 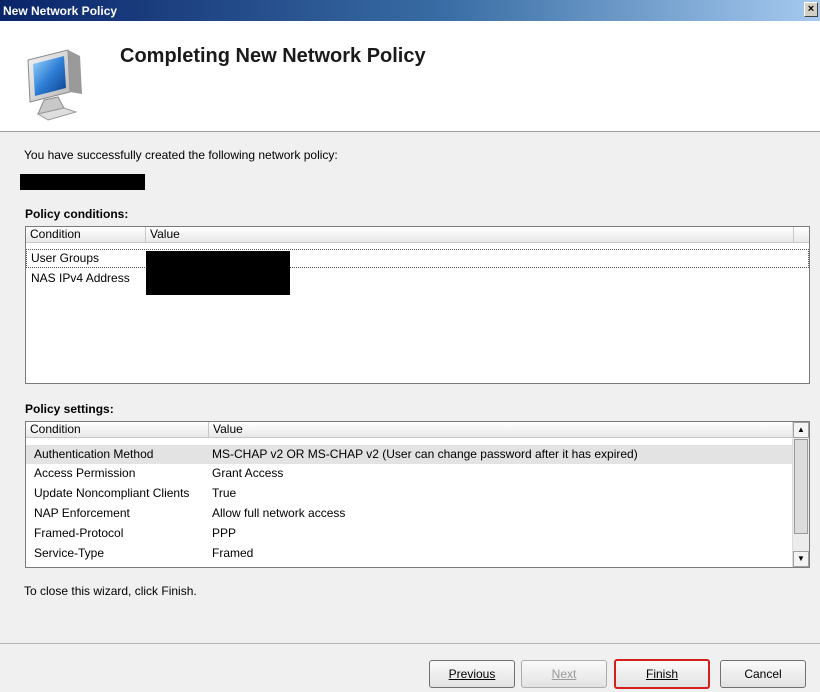 What do you see at coordinates (218, 273) in the screenshot?
I see `redacted-condition-values` at bounding box center [218, 273].